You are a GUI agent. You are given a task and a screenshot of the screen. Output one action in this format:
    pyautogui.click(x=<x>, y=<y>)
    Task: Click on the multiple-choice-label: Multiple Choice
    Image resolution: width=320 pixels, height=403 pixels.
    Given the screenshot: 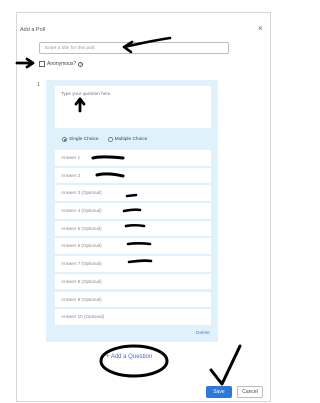 What is the action you would take?
    pyautogui.click(x=131, y=139)
    